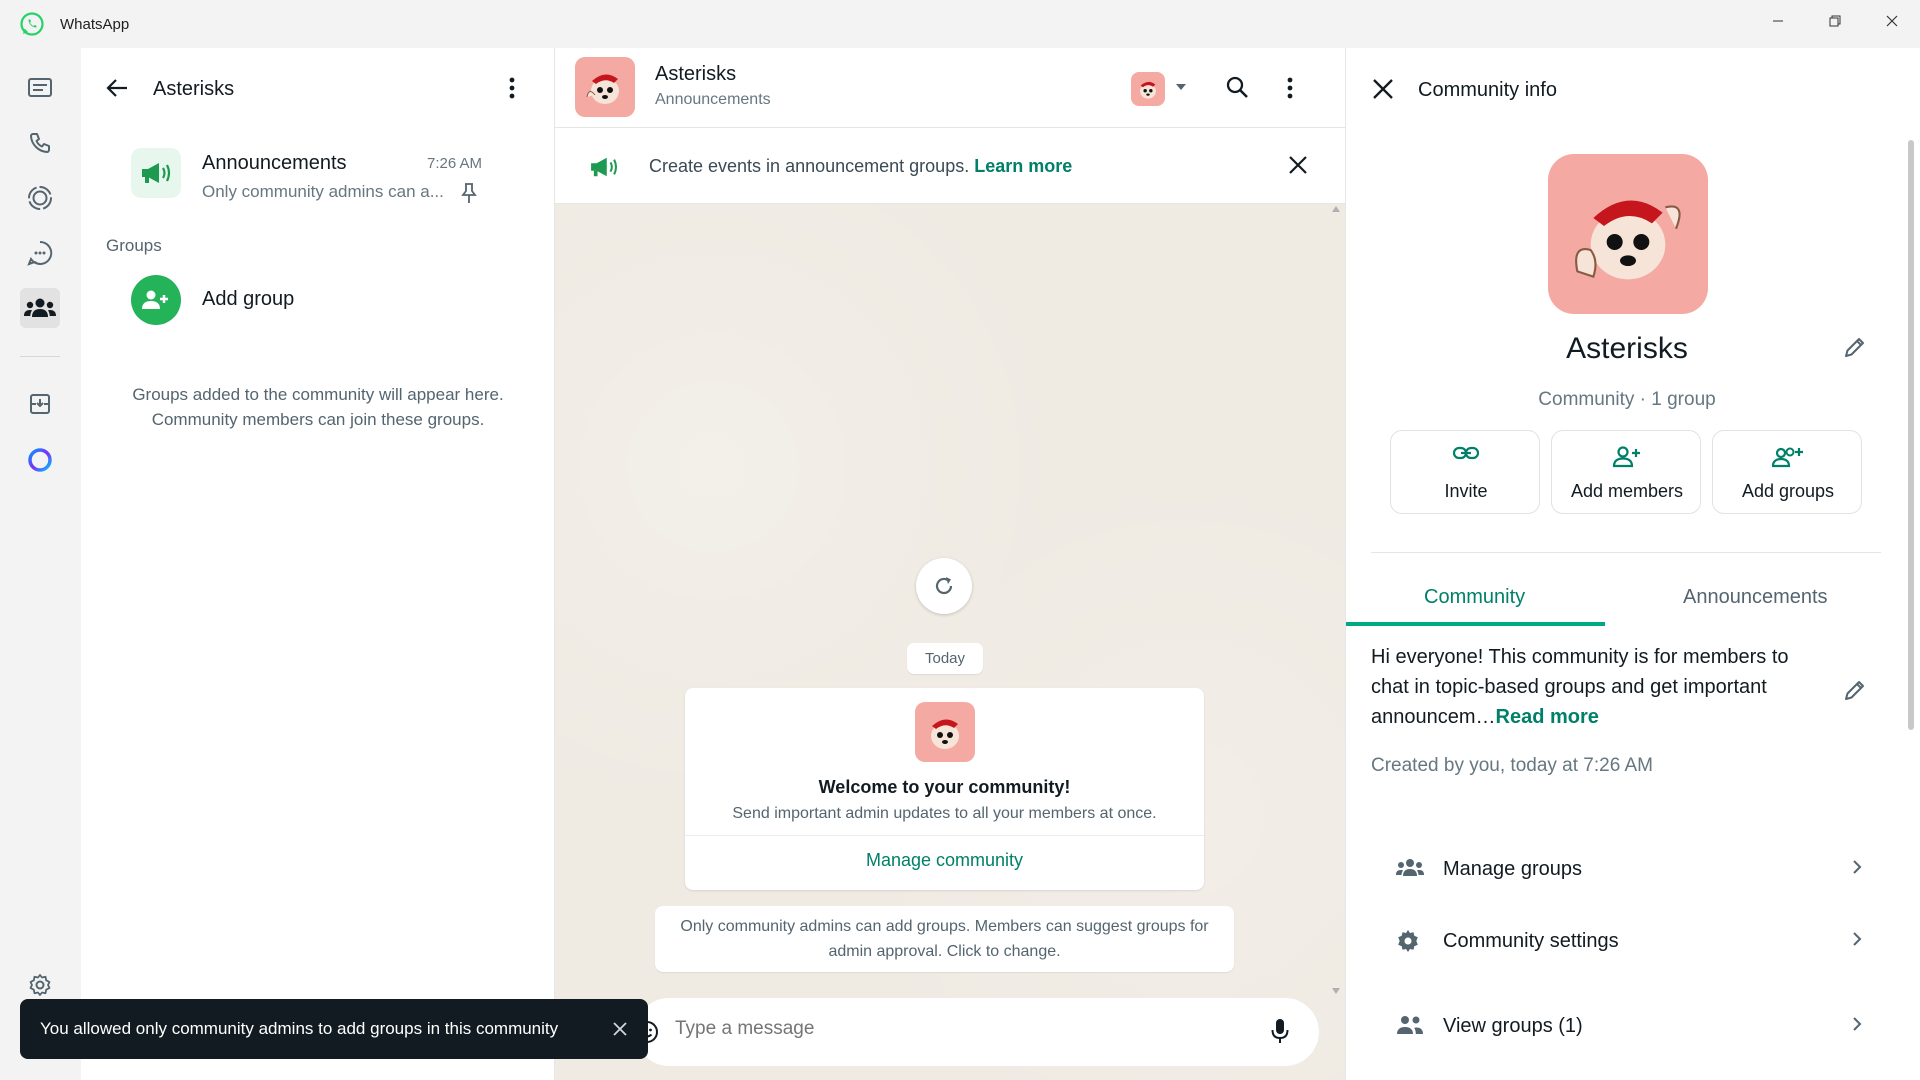 The image size is (1920, 1080). I want to click on rail-communities, so click(40, 308).